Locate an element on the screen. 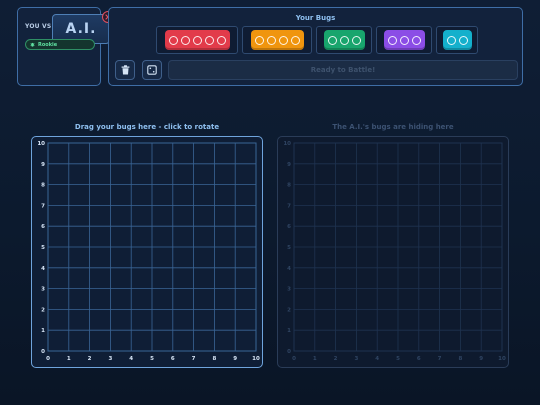  red-bug is located at coordinates (197, 40).